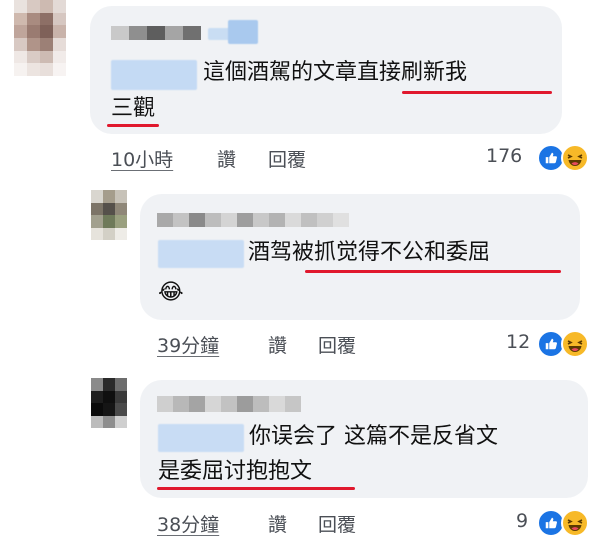 Image resolution: width=607 pixels, height=541 pixels. I want to click on comment-text-line-1: 你误会了 这篇不是反省文, so click(373, 436).